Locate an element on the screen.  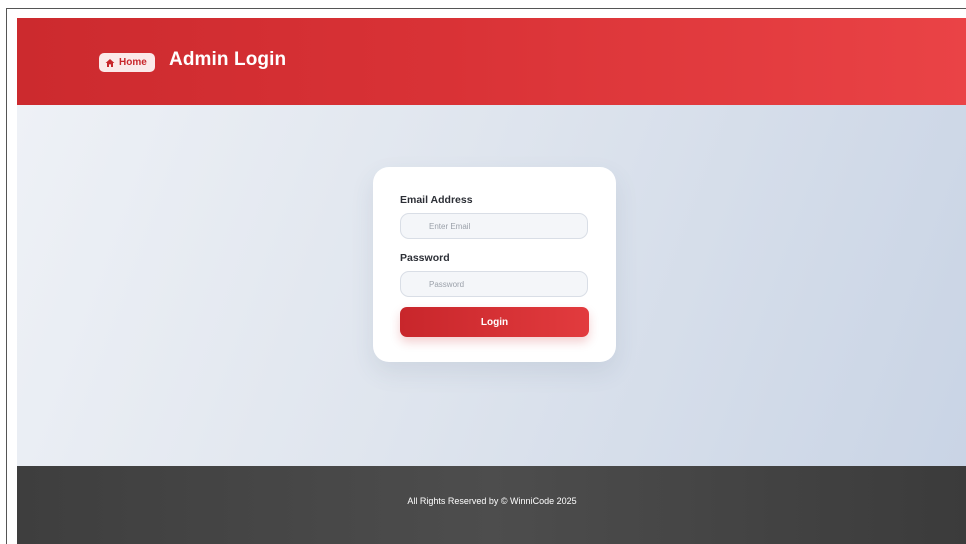
email-input is located at coordinates (494, 226).